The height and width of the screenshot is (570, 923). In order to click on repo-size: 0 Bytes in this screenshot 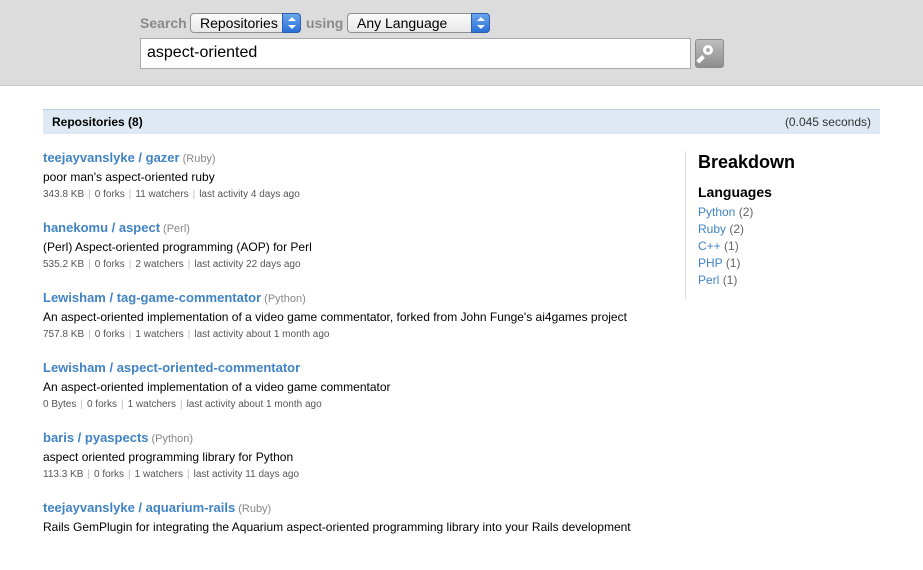, I will do `click(60, 404)`.